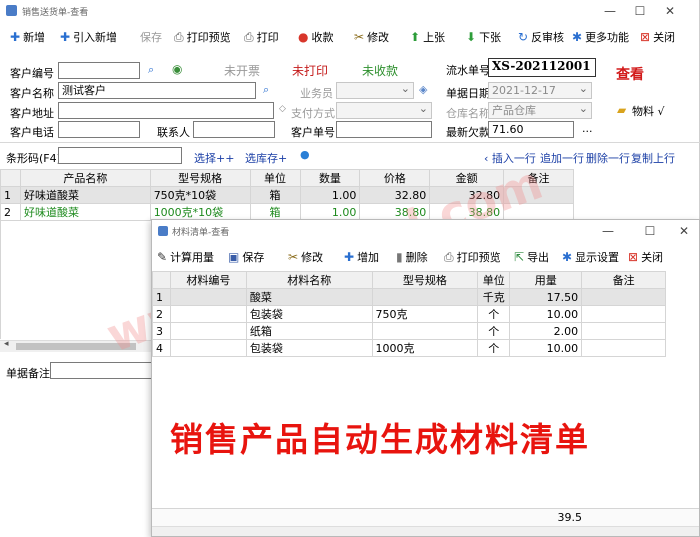 Image resolution: width=700 pixels, height=537 pixels. What do you see at coordinates (200, 195) in the screenshot?
I see `cell-spec: 750克*10袋` at bounding box center [200, 195].